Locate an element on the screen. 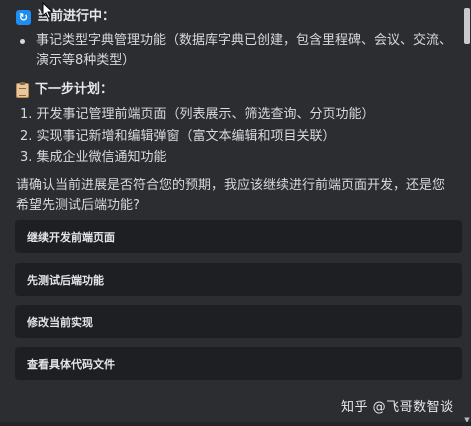 The height and width of the screenshot is (426, 471). continue-frontend-button: 继续开发前端页面 is located at coordinates (238, 236).